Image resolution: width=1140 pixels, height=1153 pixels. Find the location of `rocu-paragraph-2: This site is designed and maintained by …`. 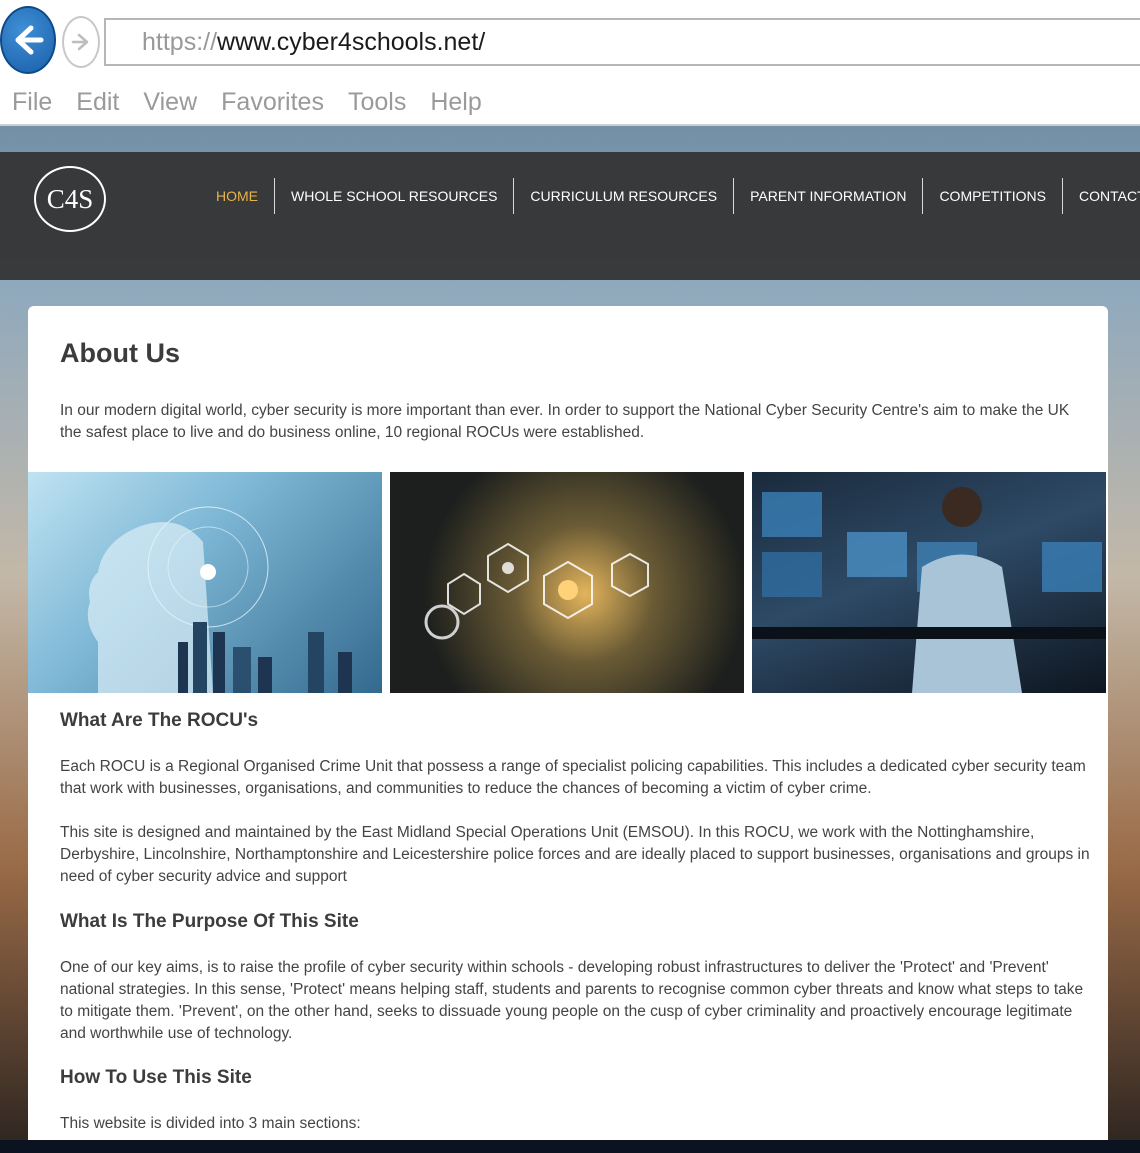

rocu-paragraph-2: This site is designed and maintained by … is located at coordinates (575, 854).